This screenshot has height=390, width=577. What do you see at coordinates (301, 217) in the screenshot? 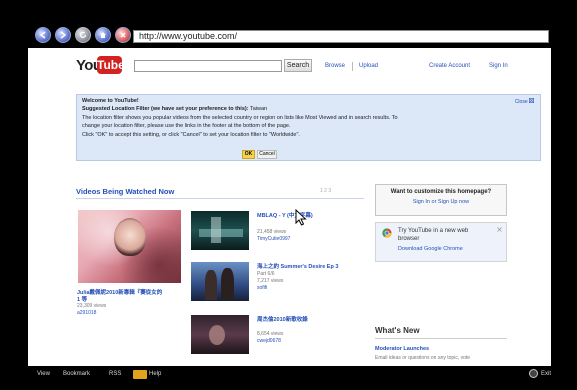
I see `mouse-cursor-icon` at bounding box center [301, 217].